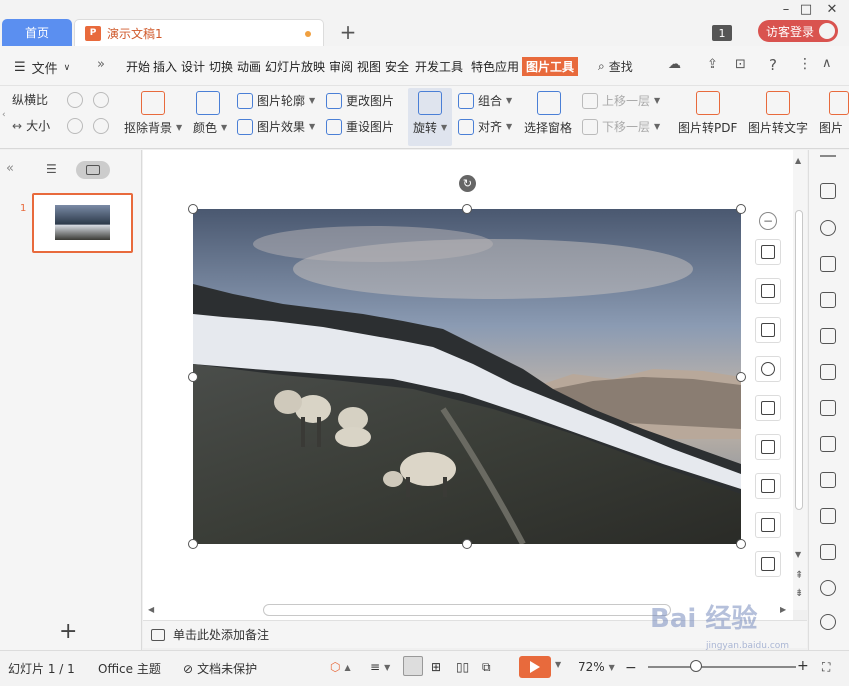  Describe the element at coordinates (596, 667) in the screenshot. I see `zoom-level: 72% ▼` at that location.